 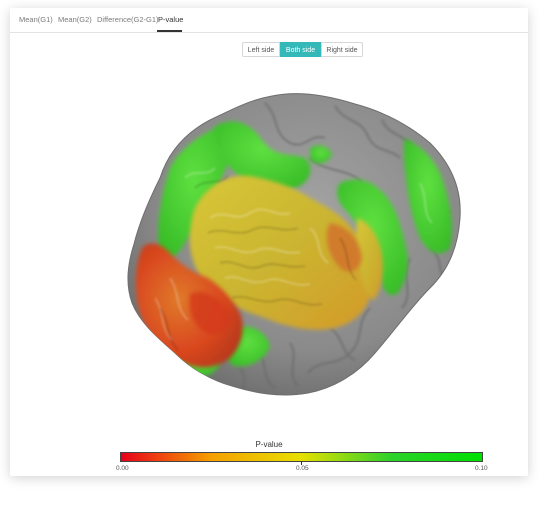 What do you see at coordinates (122, 468) in the screenshot?
I see `colorbar-min-label: 0.00` at bounding box center [122, 468].